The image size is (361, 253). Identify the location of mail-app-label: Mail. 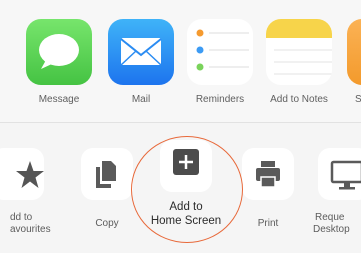
(141, 99).